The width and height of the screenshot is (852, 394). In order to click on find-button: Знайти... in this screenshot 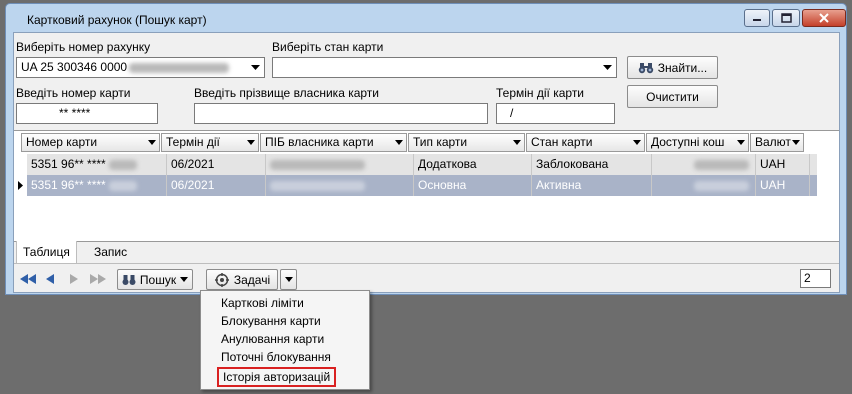, I will do `click(672, 67)`.